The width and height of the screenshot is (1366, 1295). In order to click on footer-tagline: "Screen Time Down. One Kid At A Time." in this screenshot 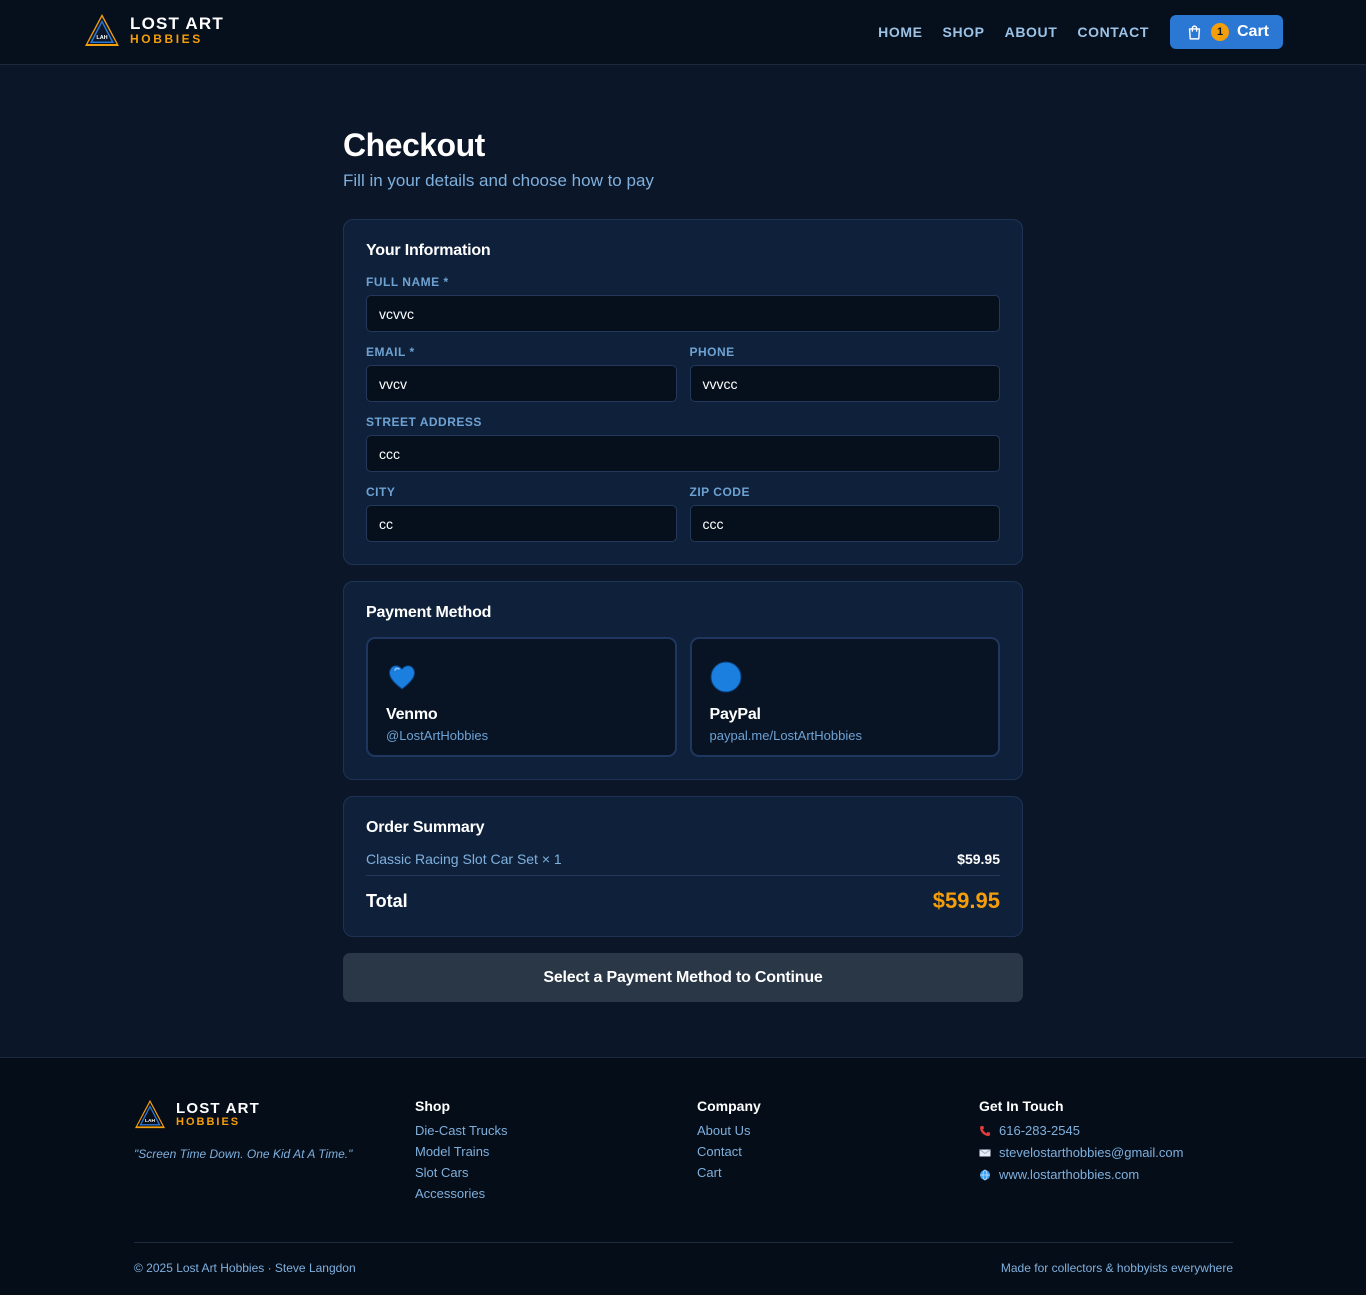, I will do `click(243, 1154)`.